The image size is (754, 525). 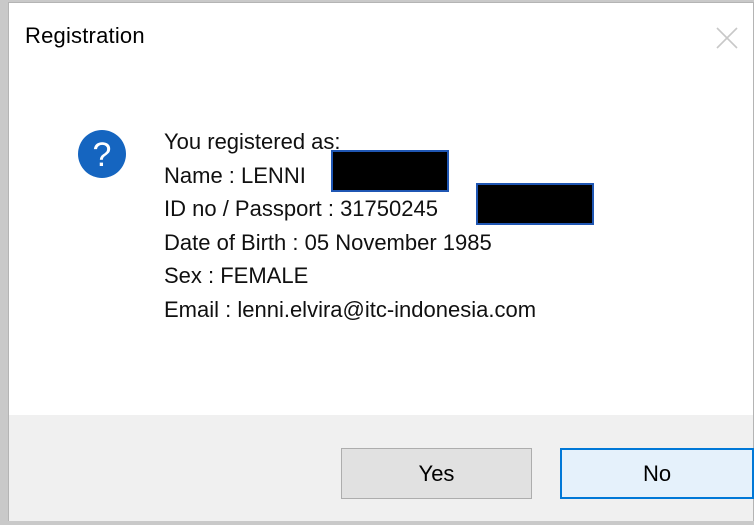 I want to click on message-line-sex: Sex : FEMALE, so click(x=236, y=275).